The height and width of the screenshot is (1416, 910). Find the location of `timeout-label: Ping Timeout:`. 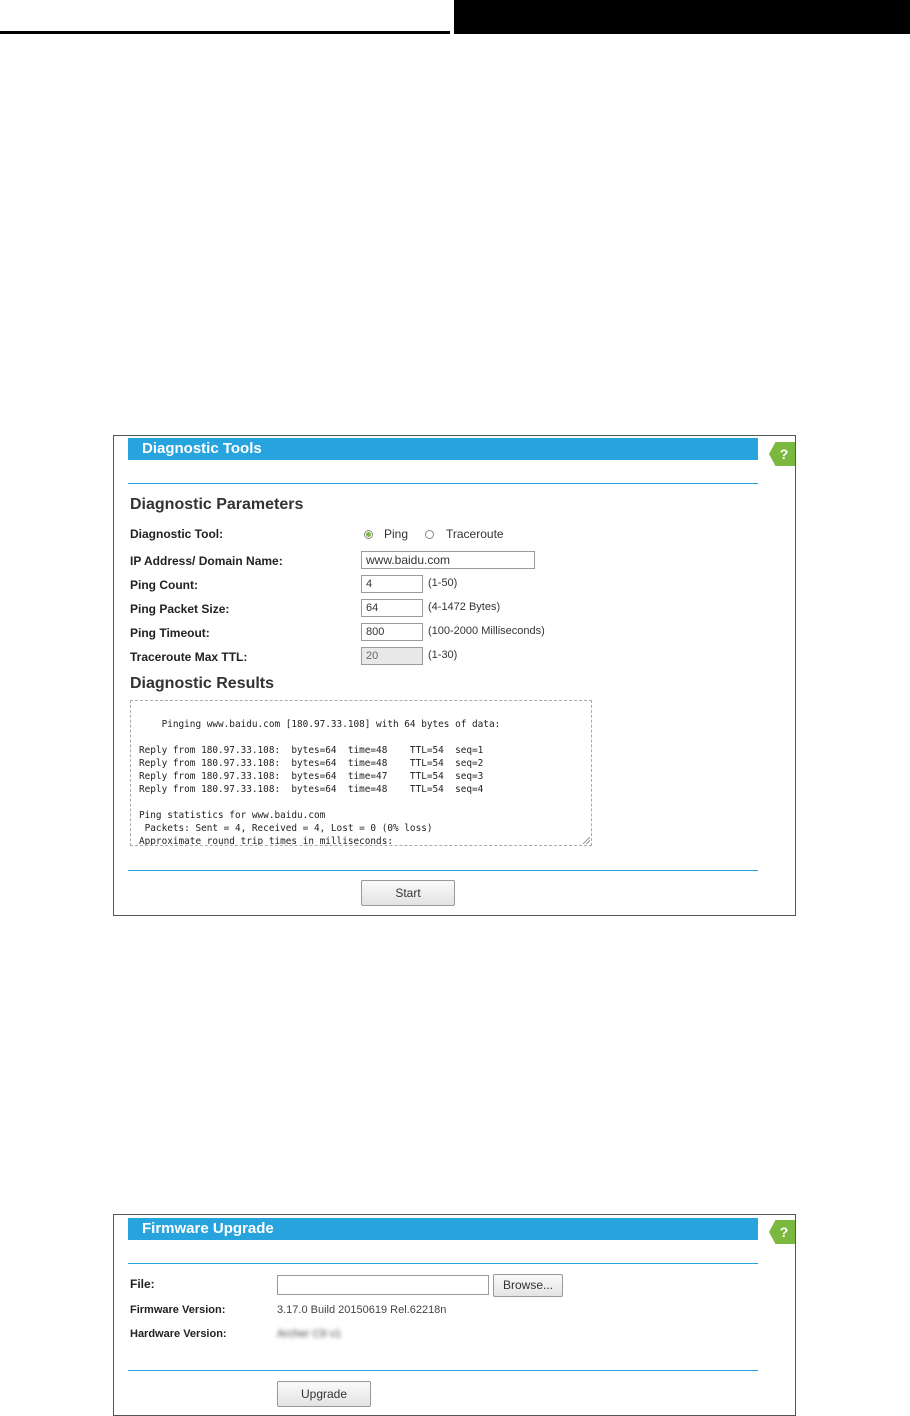

timeout-label: Ping Timeout: is located at coordinates (170, 633).